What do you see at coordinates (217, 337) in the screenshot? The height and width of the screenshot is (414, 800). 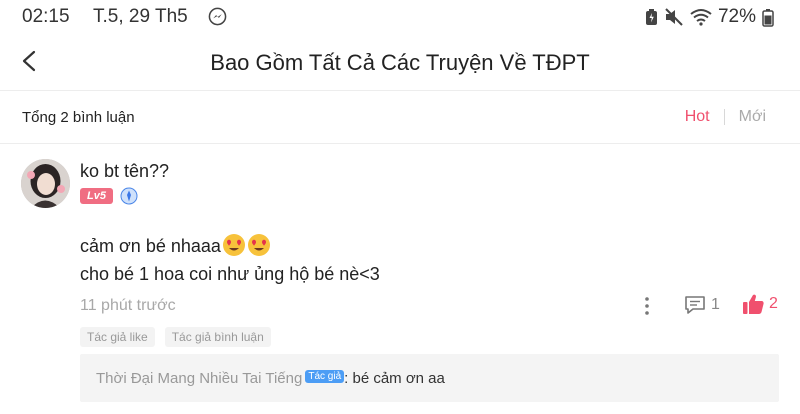 I see `tag-author-comment: Tác giả bình luận` at bounding box center [217, 337].